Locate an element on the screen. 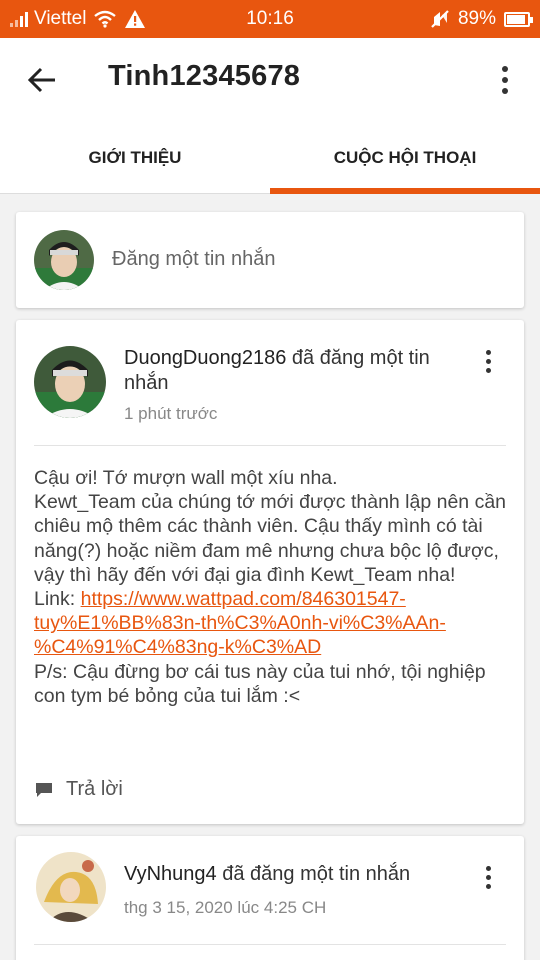 This screenshot has width=540, height=960. post-timestamp: thg 3 15, 2020 lúc 4:25 CH is located at coordinates (225, 907).